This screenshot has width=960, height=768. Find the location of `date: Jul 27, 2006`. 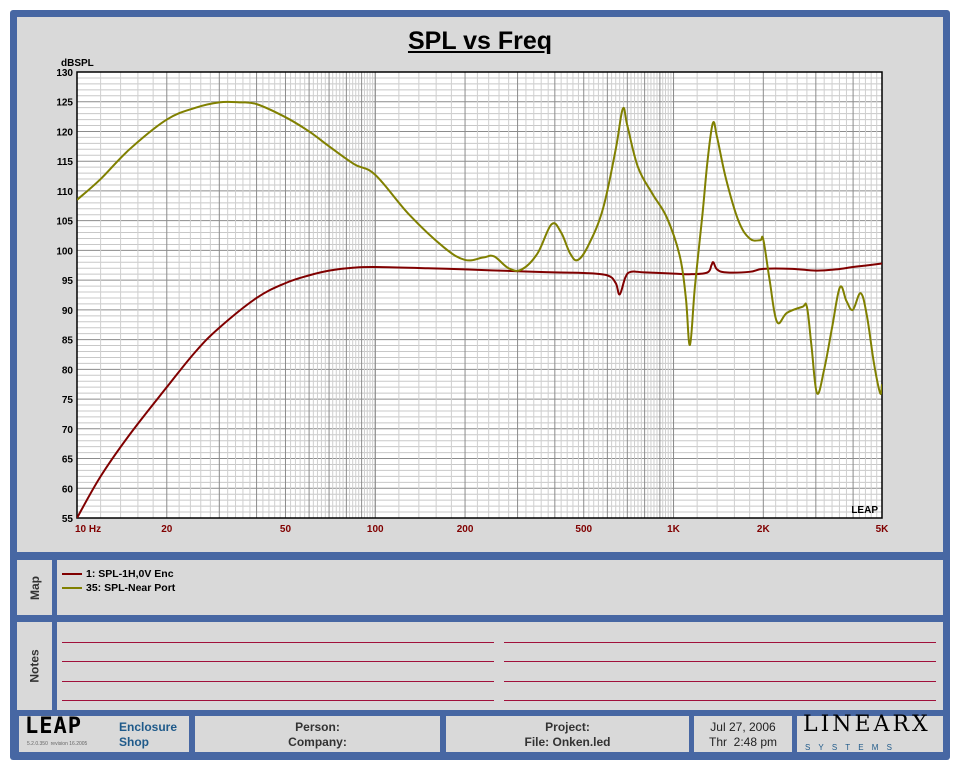

date: Jul 27, 2006 is located at coordinates (743, 727).